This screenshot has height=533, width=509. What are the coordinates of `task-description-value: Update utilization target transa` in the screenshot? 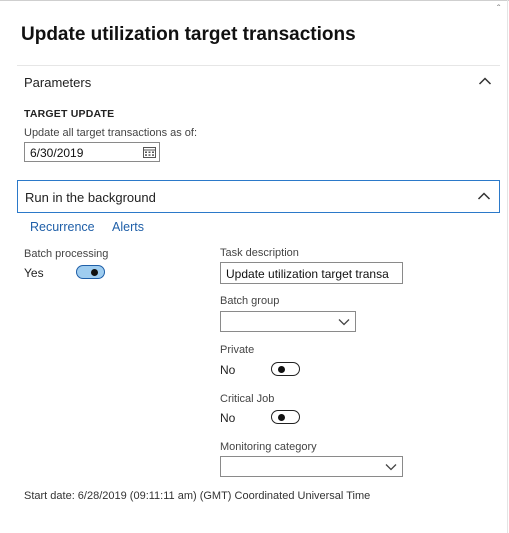 It's located at (307, 274).